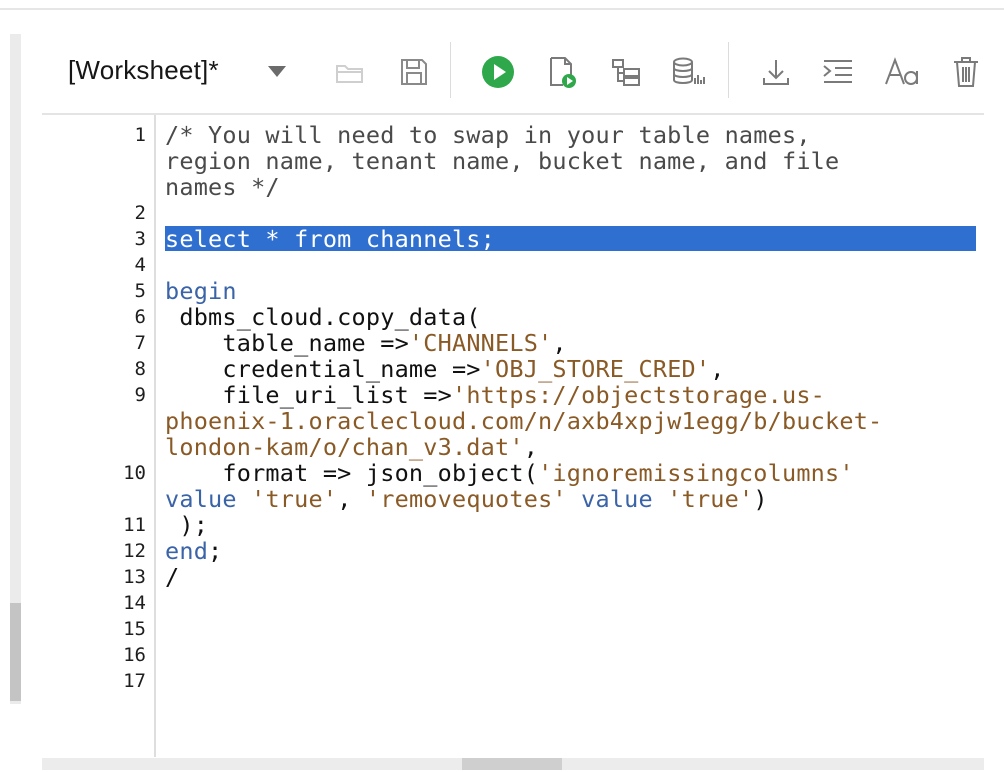  What do you see at coordinates (134, 603) in the screenshot?
I see `line-number: 14` at bounding box center [134, 603].